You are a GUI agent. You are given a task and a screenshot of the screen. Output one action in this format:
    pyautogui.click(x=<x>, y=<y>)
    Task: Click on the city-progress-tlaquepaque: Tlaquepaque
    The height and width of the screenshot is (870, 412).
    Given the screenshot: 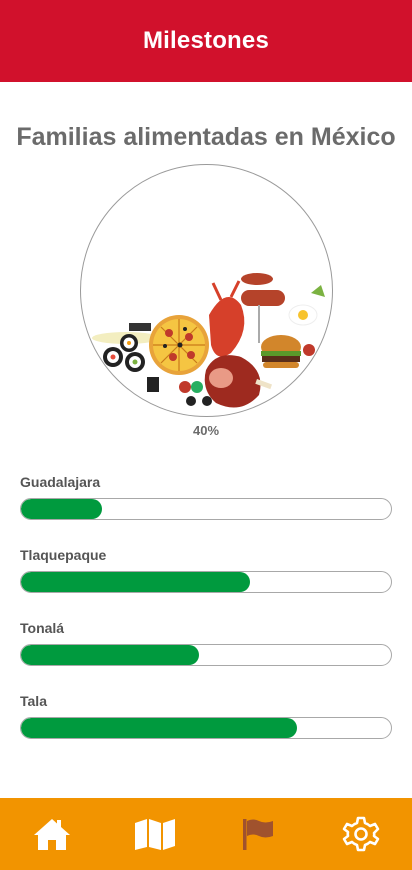 What is the action you would take?
    pyautogui.click(x=206, y=570)
    